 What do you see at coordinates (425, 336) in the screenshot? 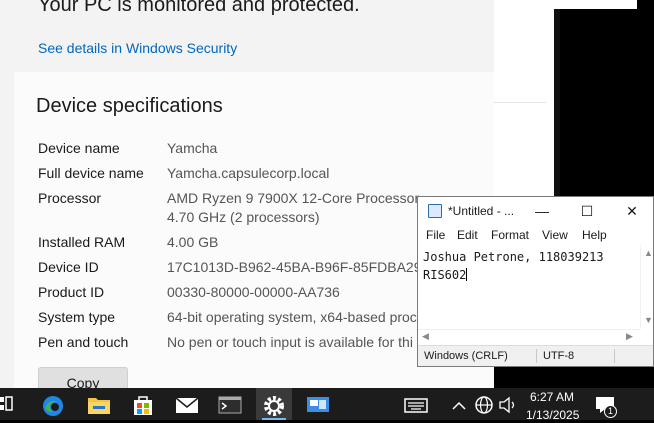
I see `scroll-left-icon: ◀` at bounding box center [425, 336].